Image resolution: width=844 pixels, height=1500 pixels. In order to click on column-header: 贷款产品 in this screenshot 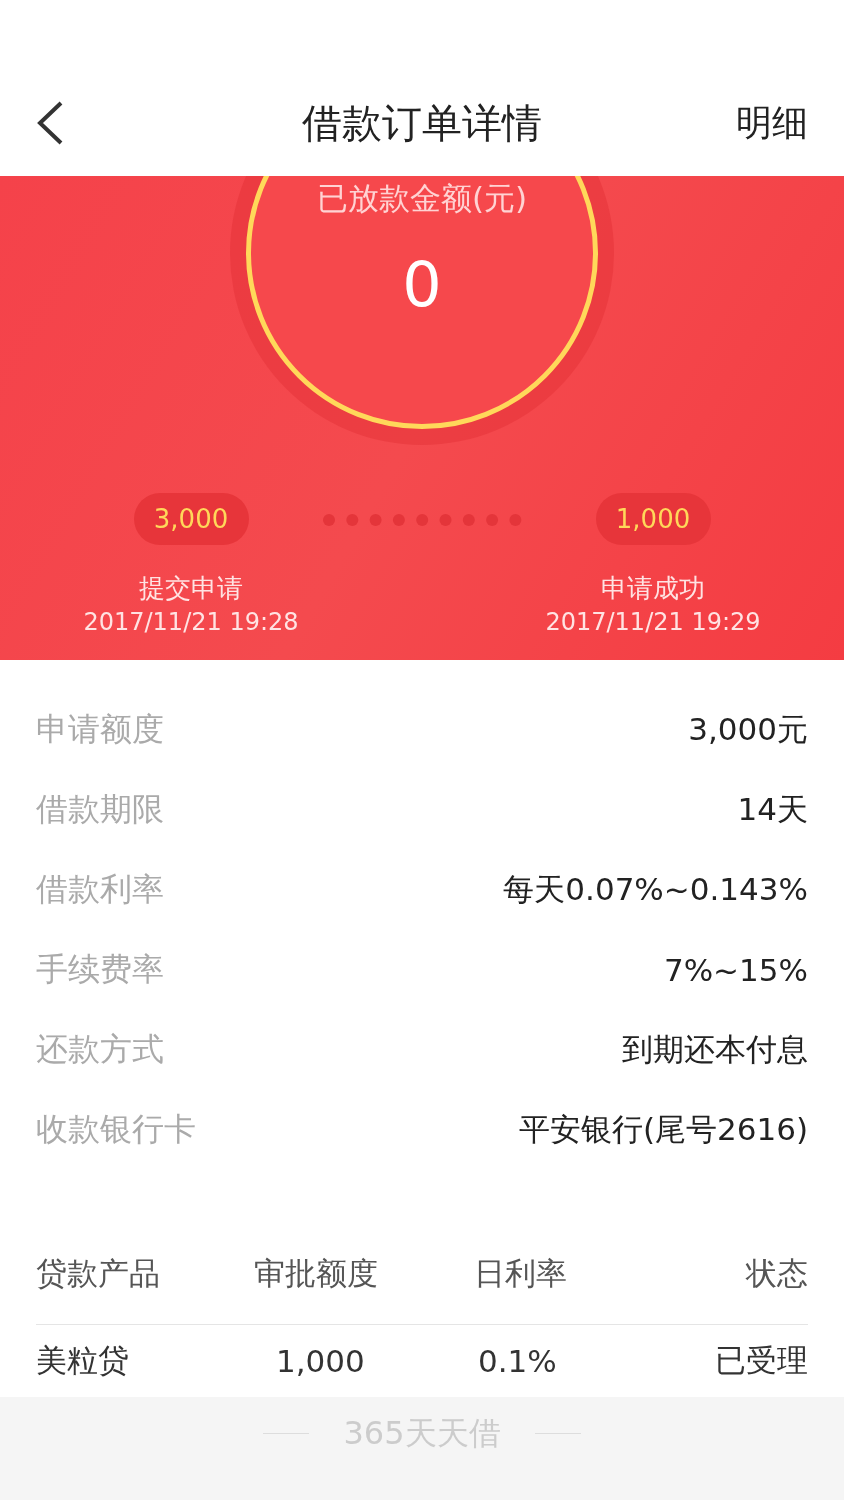, I will do `click(98, 1273)`.